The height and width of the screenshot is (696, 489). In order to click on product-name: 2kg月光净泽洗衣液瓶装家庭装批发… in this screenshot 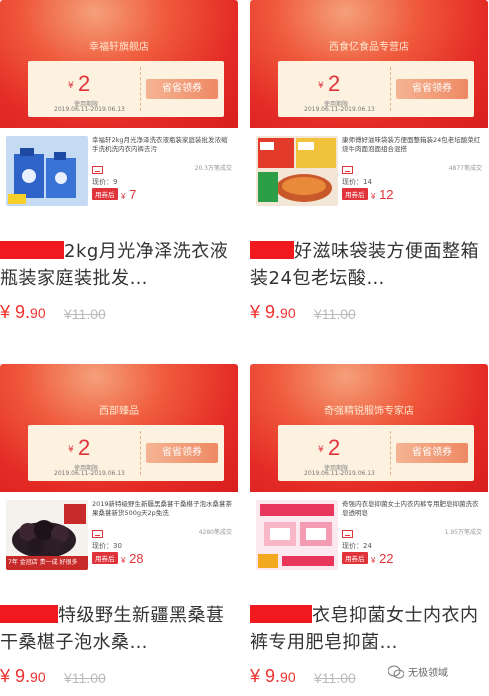, I will do `click(119, 265)`.